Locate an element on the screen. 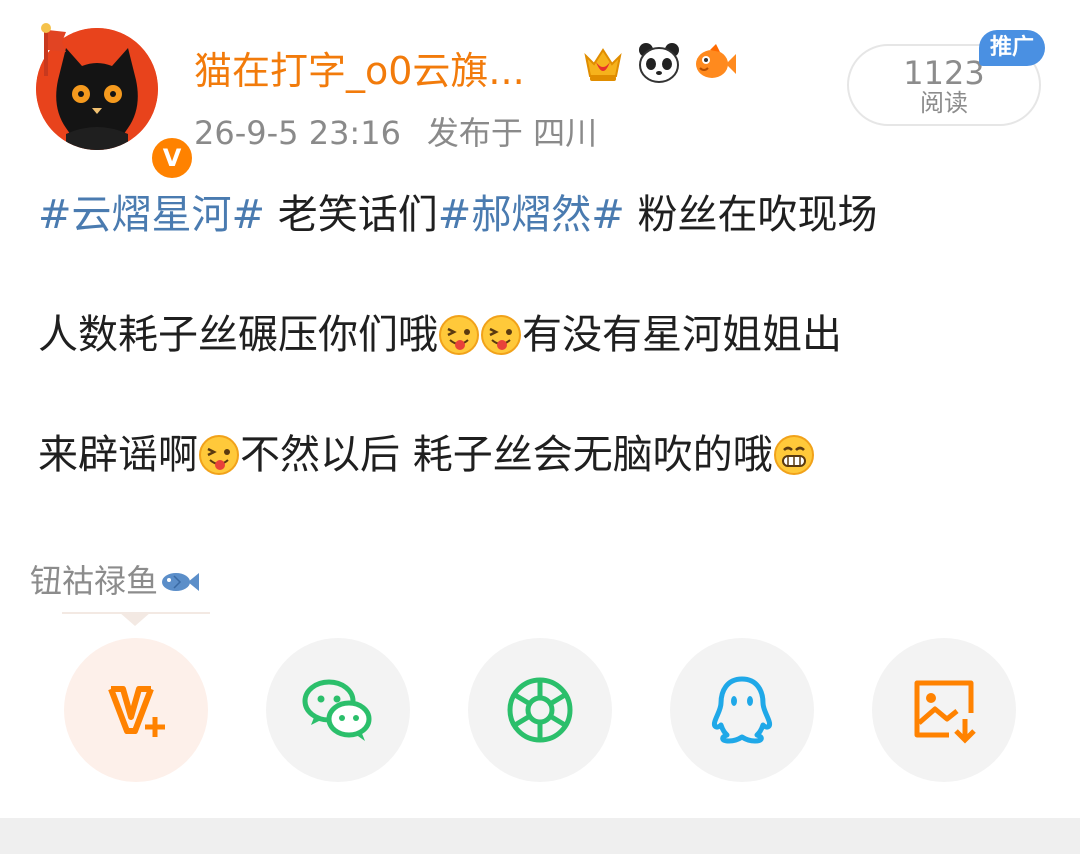  share-qq-button is located at coordinates (742, 710).